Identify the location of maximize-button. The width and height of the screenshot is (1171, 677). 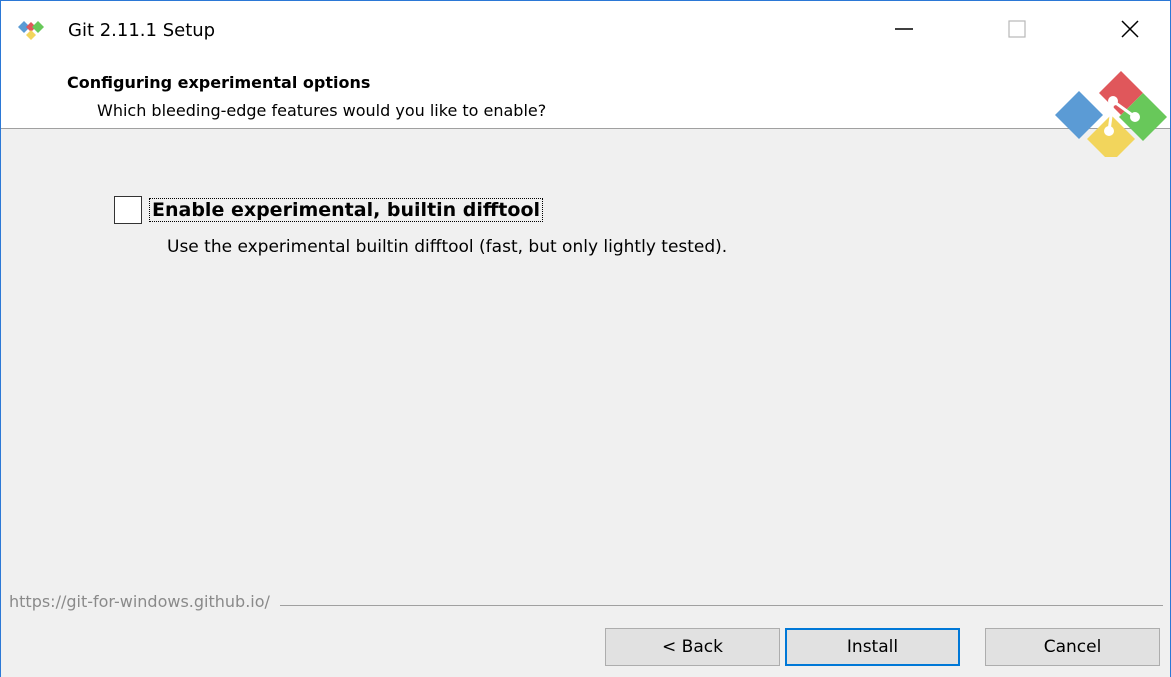
(1017, 29).